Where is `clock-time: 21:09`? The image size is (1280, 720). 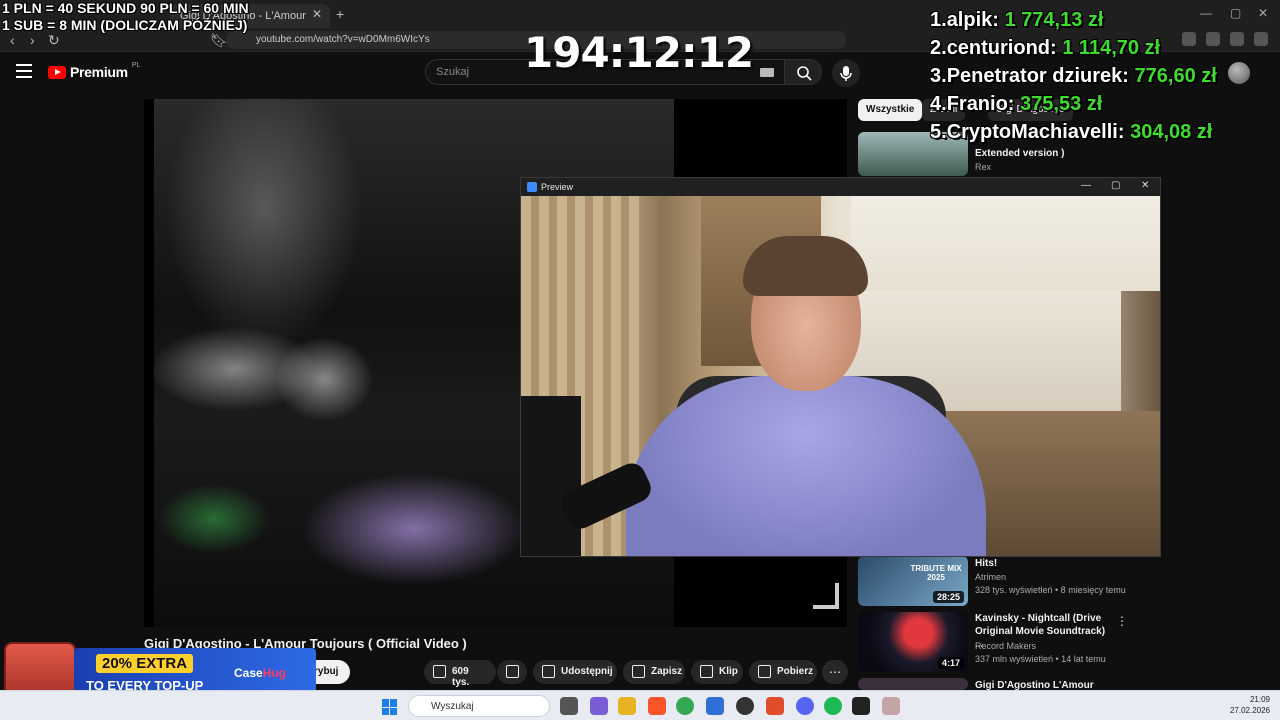 clock-time: 21:09 is located at coordinates (1259, 699).